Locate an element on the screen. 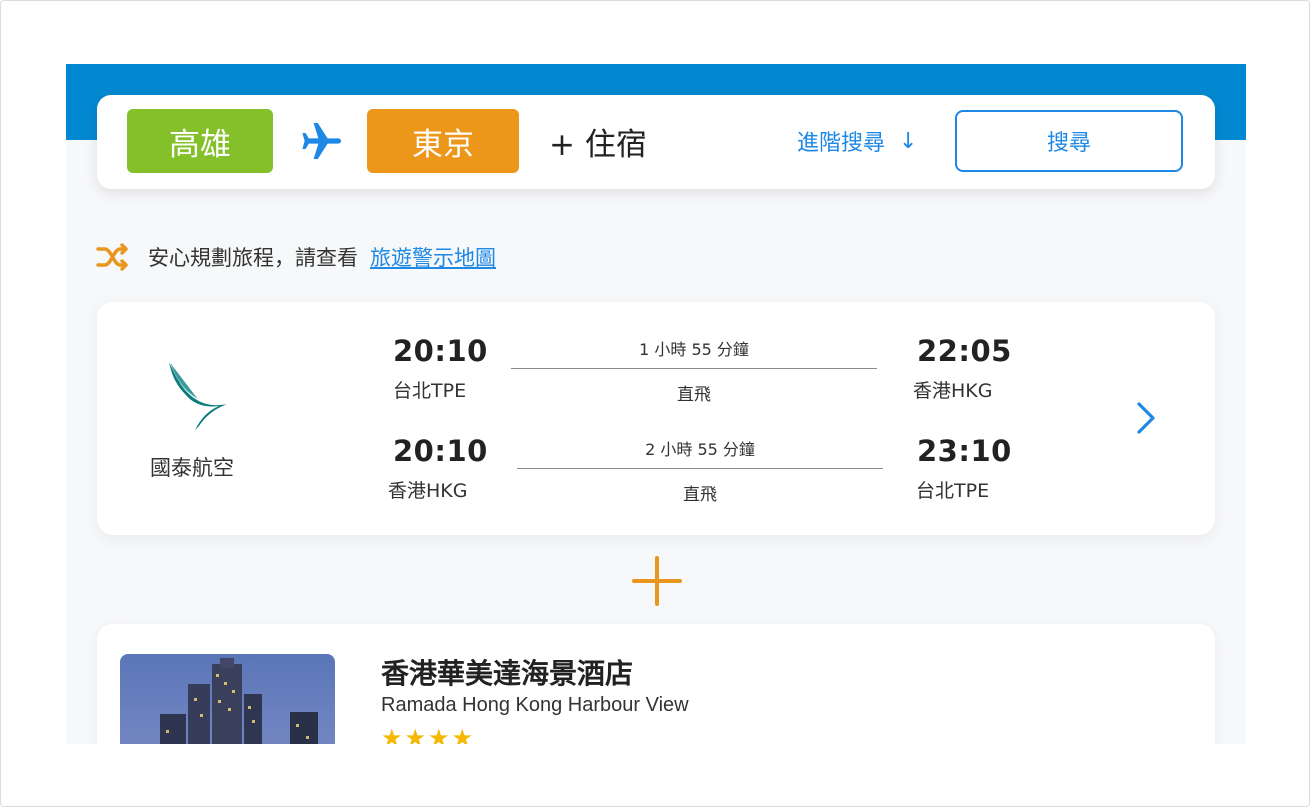 The image size is (1312, 809). notice-text: 安心規劃旅程，請查看 is located at coordinates (253, 258).